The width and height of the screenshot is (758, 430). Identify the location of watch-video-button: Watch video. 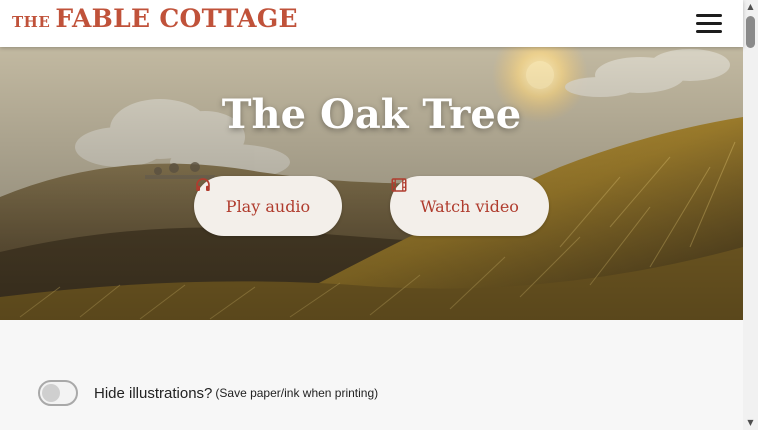
(469, 206).